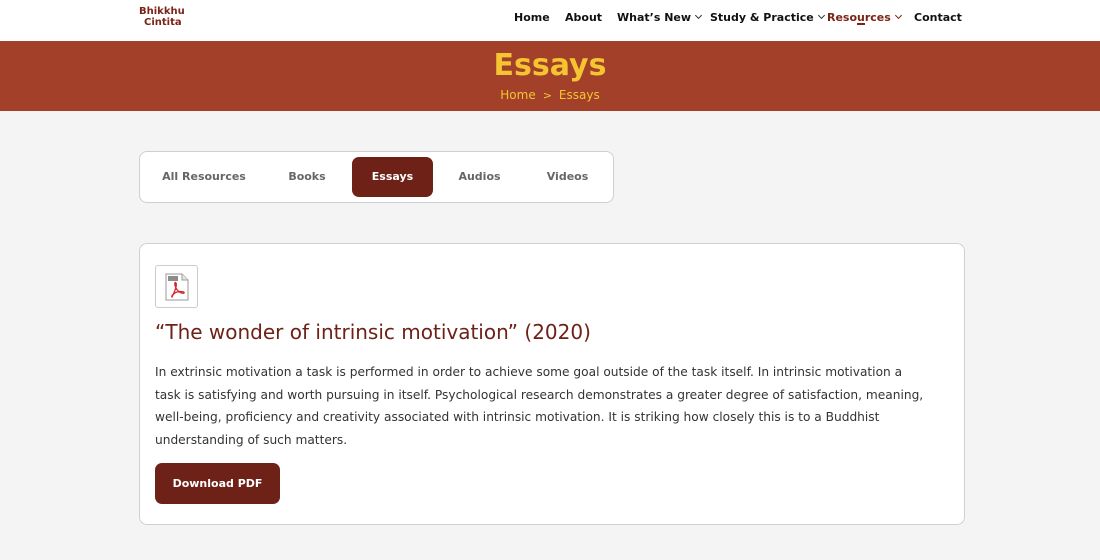  I want to click on nav-study-practice: Study & Practice, so click(767, 17).